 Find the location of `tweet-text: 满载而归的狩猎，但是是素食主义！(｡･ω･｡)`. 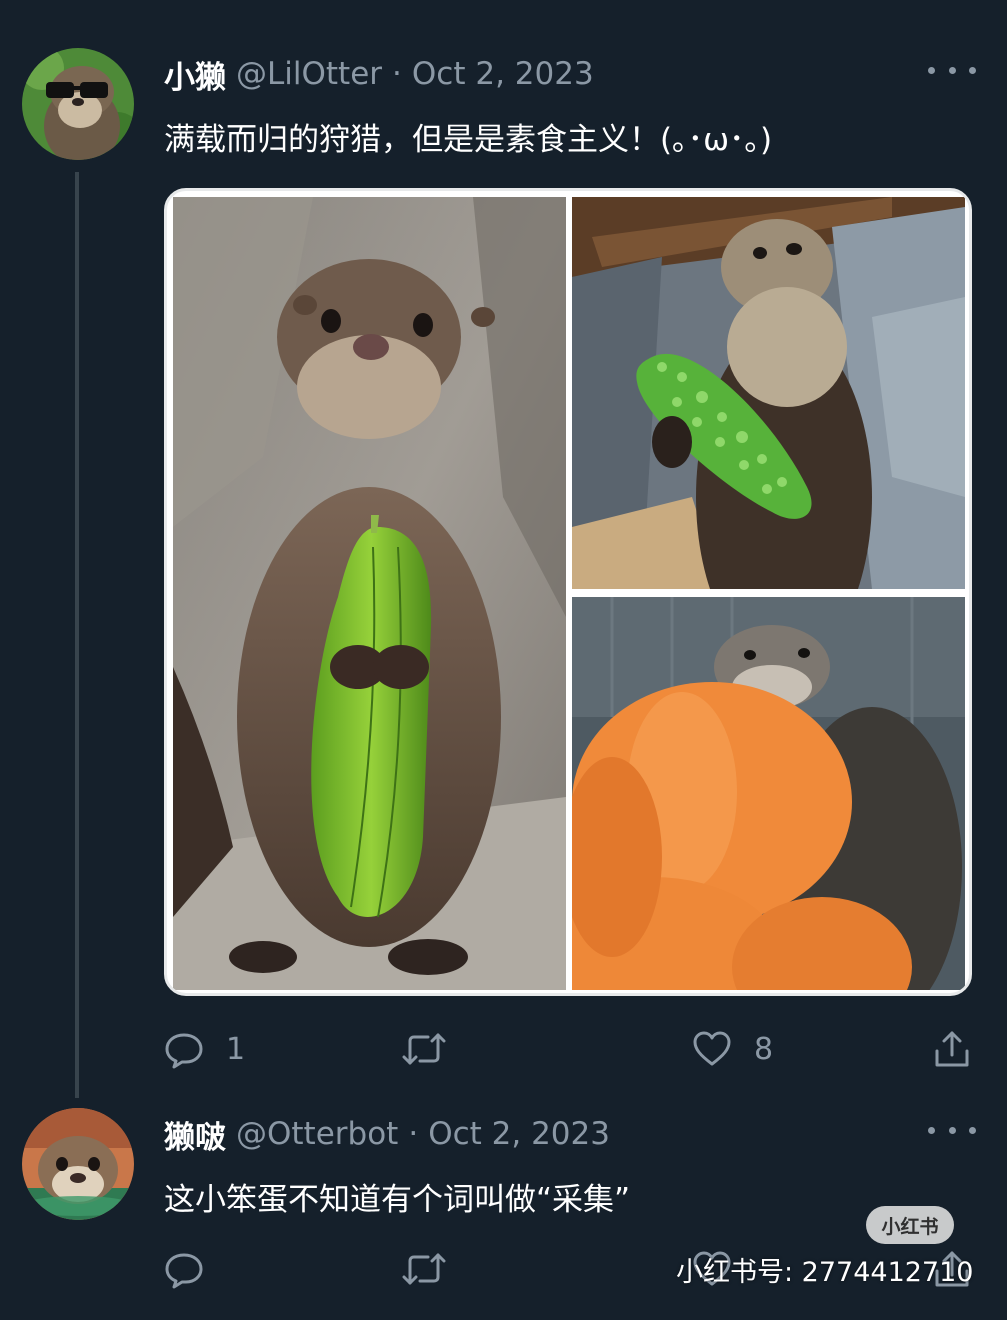

tweet-text: 满载而归的狩猎，但是是素食主义！(｡･ω･｡) is located at coordinates (468, 140).